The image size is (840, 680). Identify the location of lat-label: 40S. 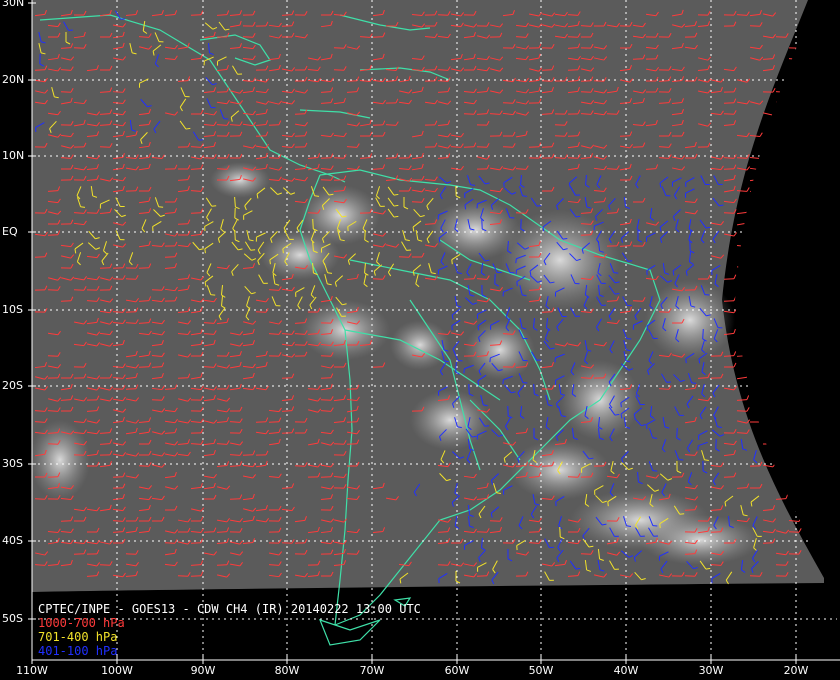
(12, 540).